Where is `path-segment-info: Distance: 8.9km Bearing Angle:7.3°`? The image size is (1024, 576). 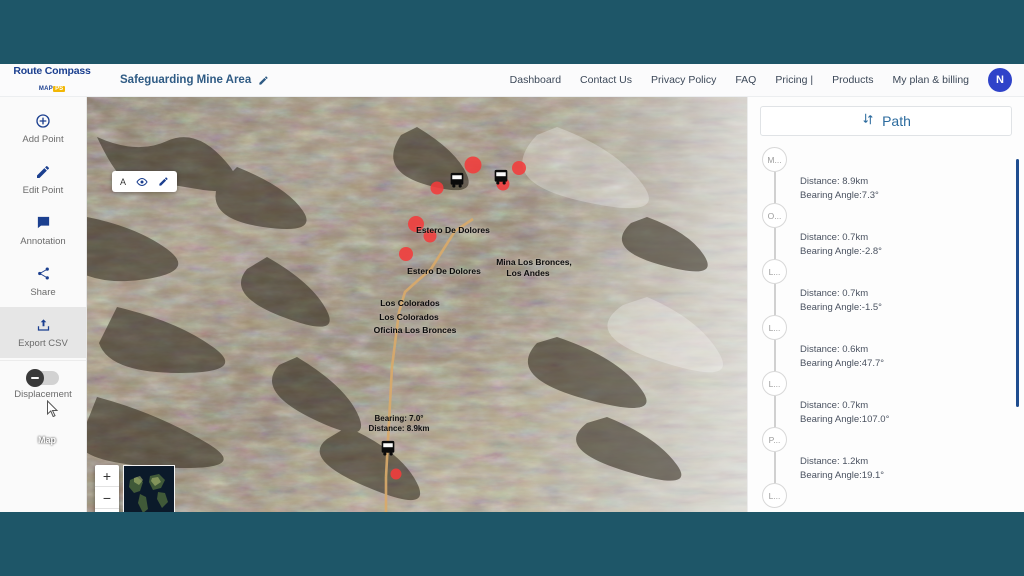 path-segment-info: Distance: 8.9km Bearing Angle:7.3° is located at coordinates (839, 189).